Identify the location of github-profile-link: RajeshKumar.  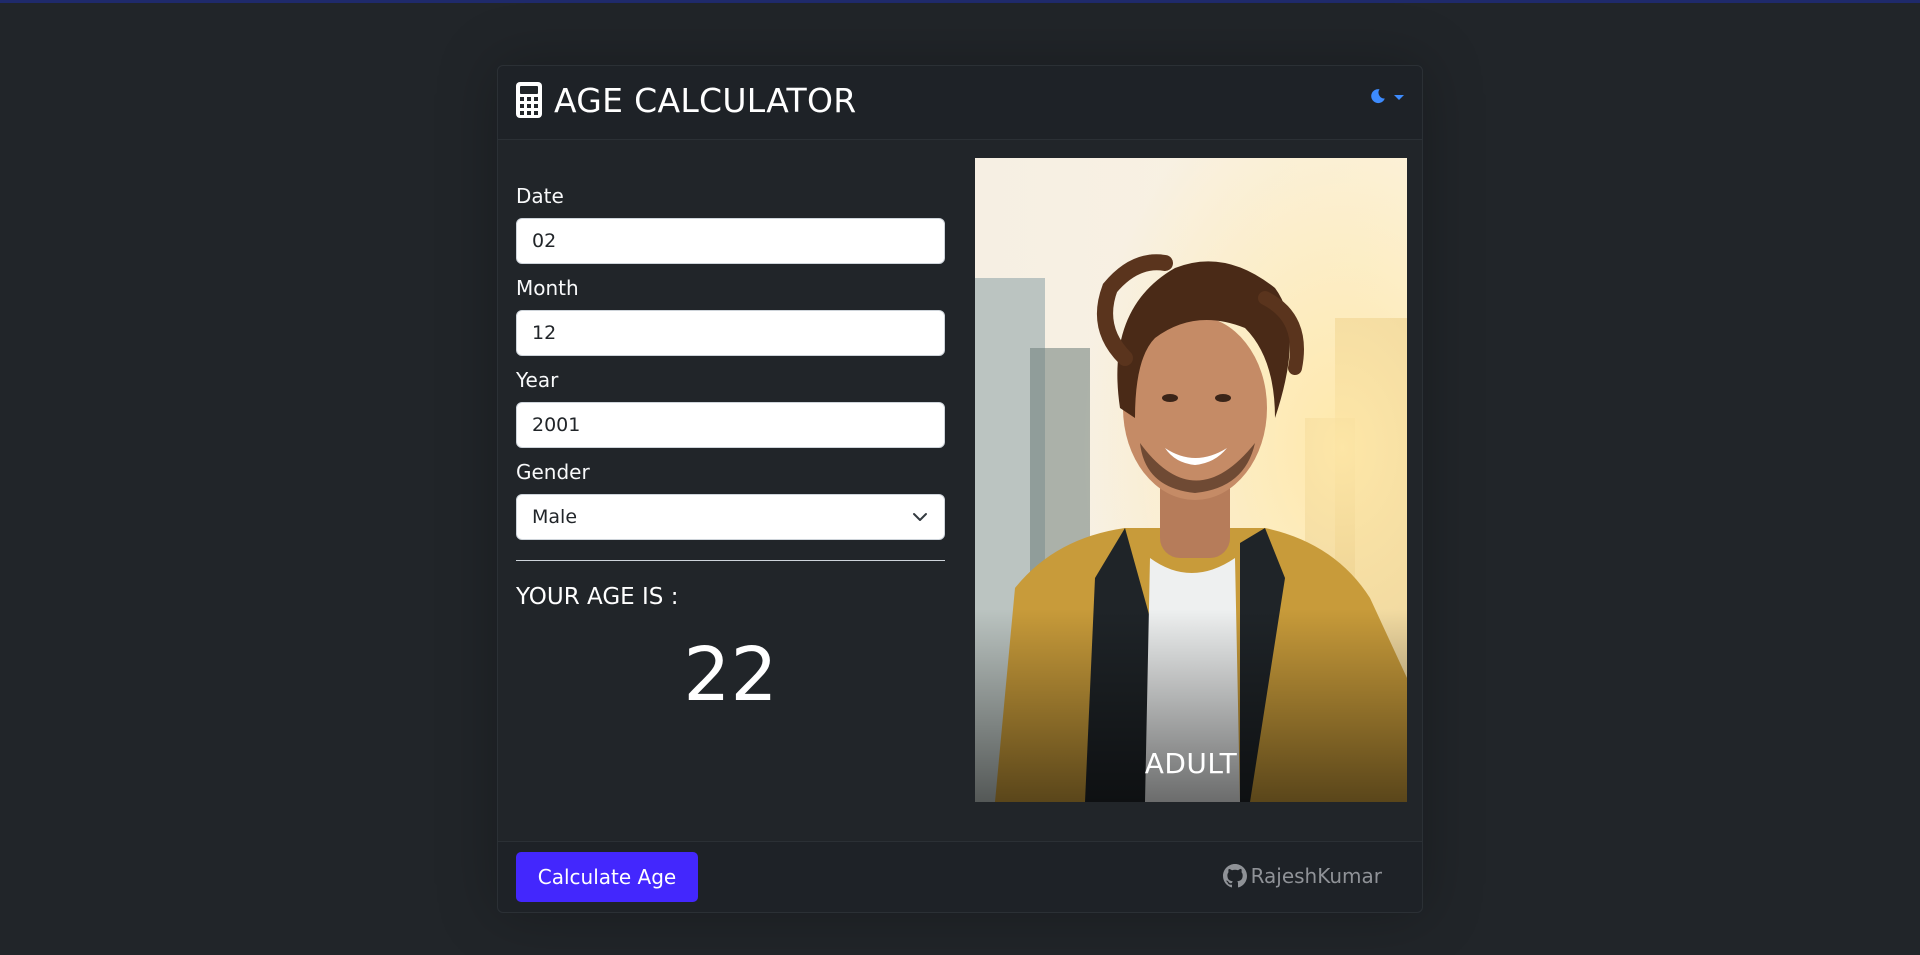
(1302, 876).